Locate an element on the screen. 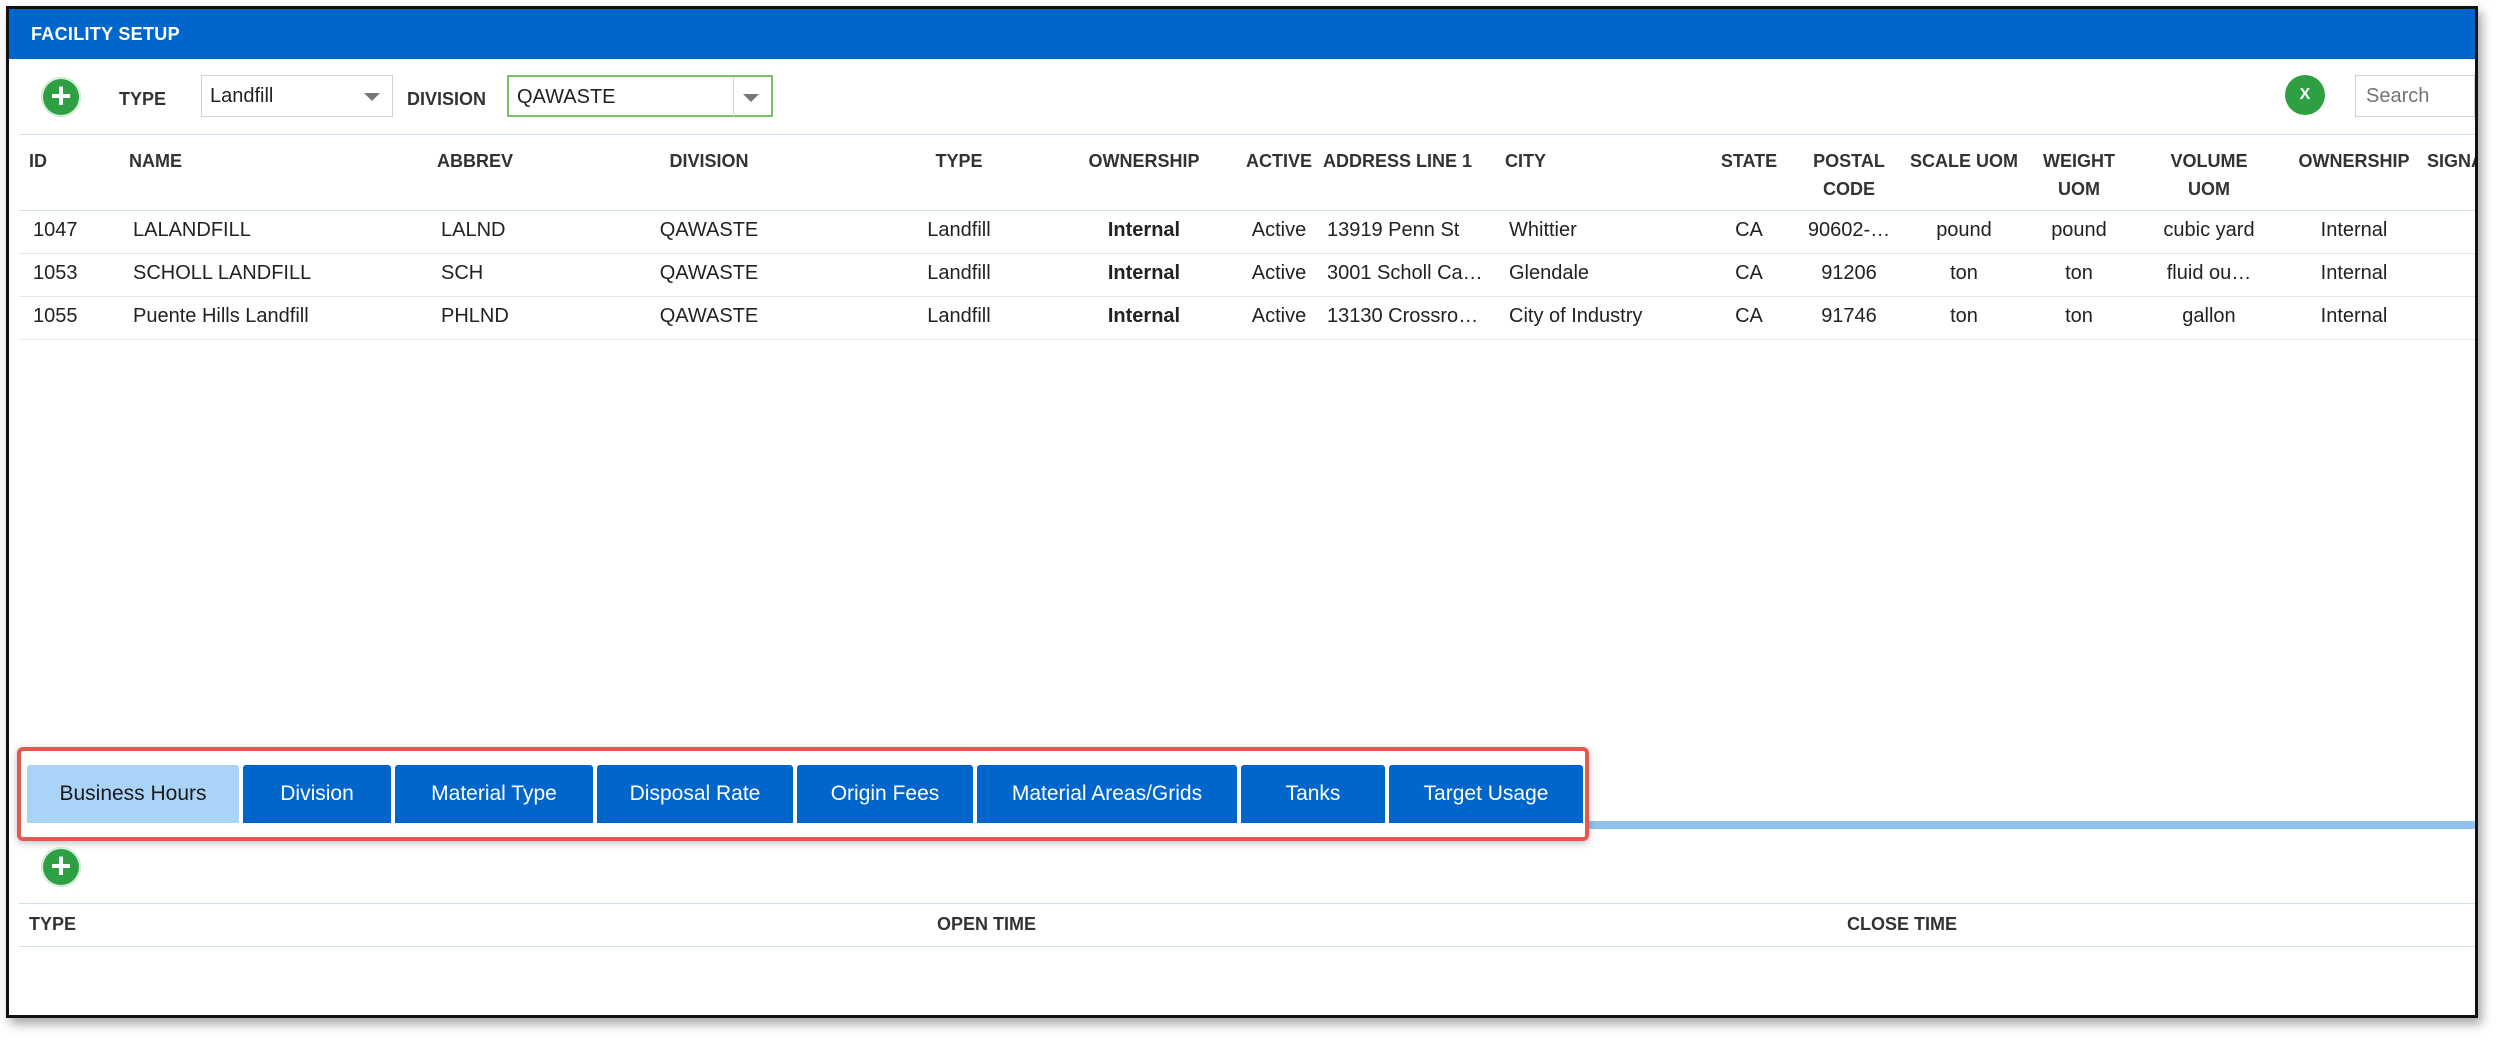 This screenshot has width=2500, height=1040. tab-business-hours: Business Hours is located at coordinates (133, 794).